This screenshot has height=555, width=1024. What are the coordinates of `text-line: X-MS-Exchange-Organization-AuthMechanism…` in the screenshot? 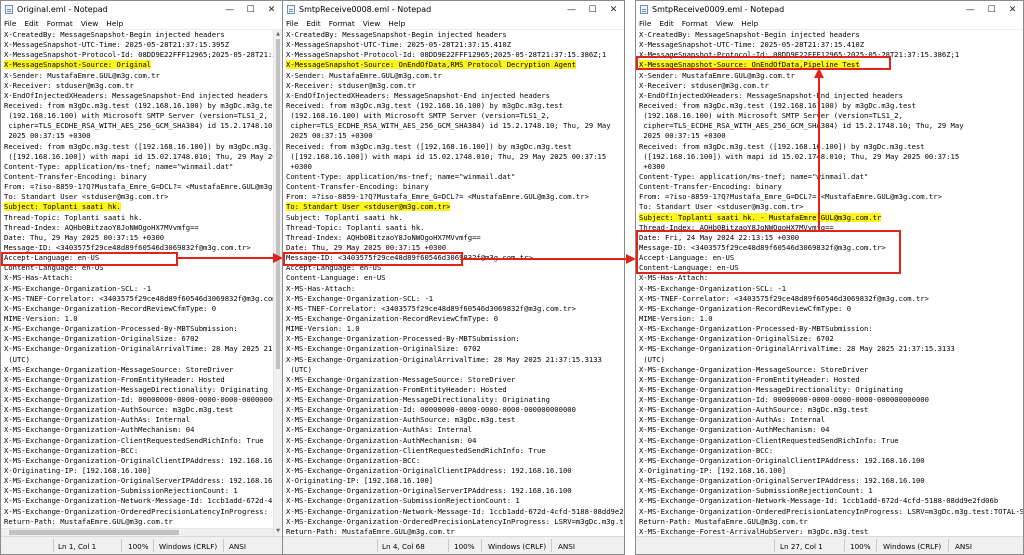 It's located at (381, 440).